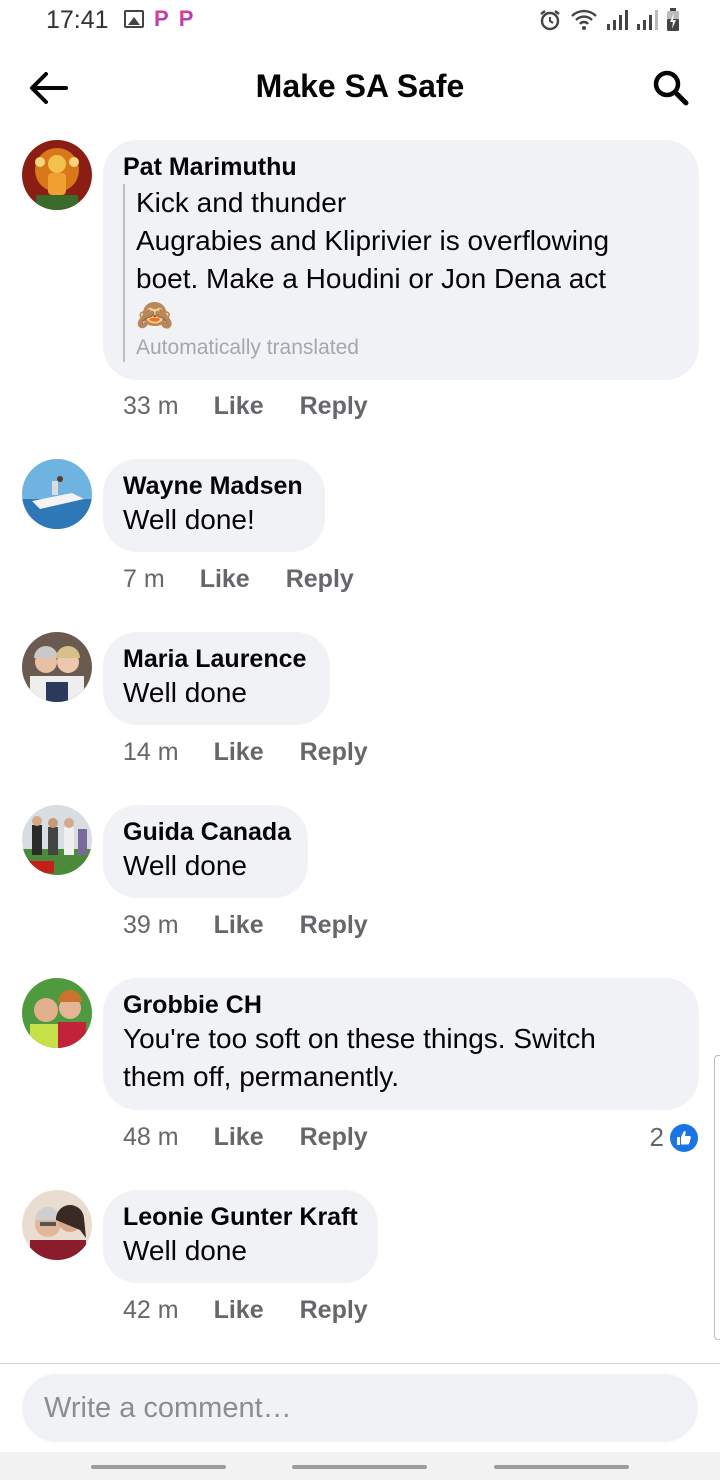  Describe the element at coordinates (261, 1076) in the screenshot. I see `comment-text-line: them off, permanently.` at that location.